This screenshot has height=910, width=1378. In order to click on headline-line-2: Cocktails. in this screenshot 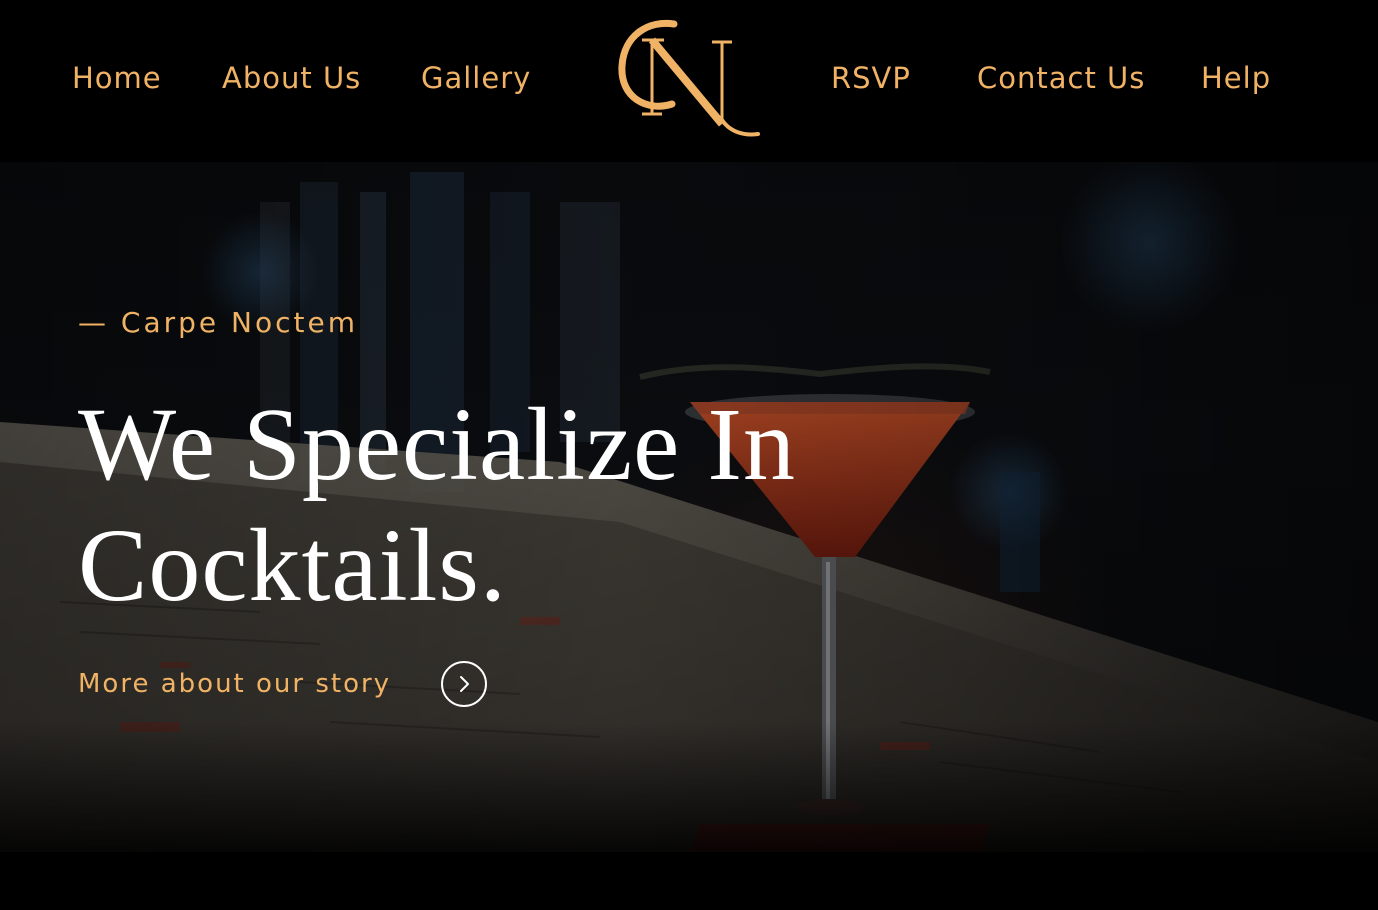, I will do `click(292, 565)`.